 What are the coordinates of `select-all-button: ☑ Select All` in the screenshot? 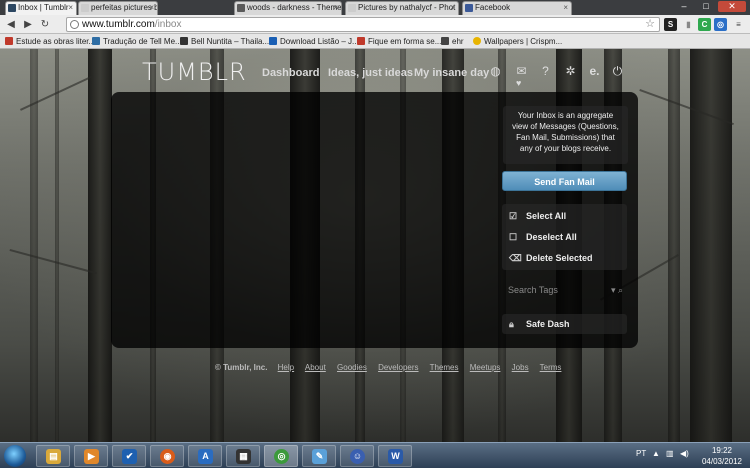 It's located at (564, 216).